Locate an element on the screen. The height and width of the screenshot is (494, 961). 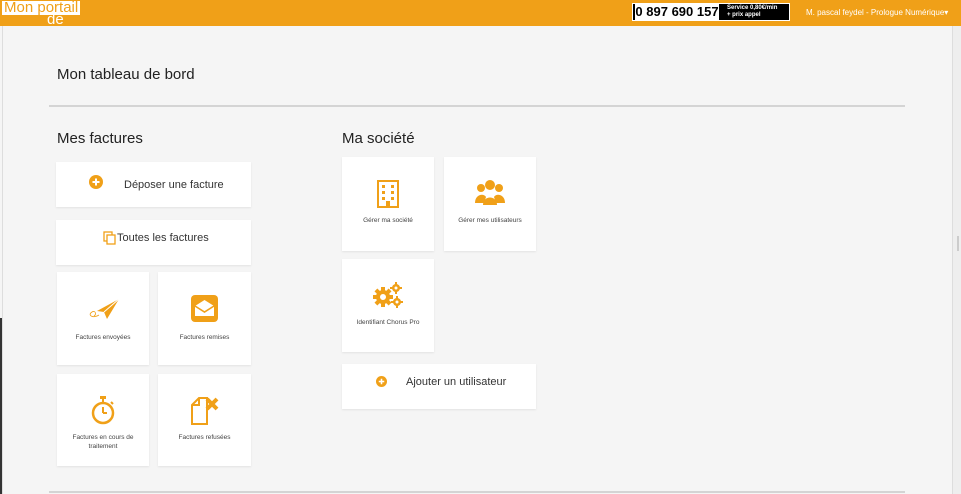
manage-company-label: Gérer ma société is located at coordinates (388, 220).